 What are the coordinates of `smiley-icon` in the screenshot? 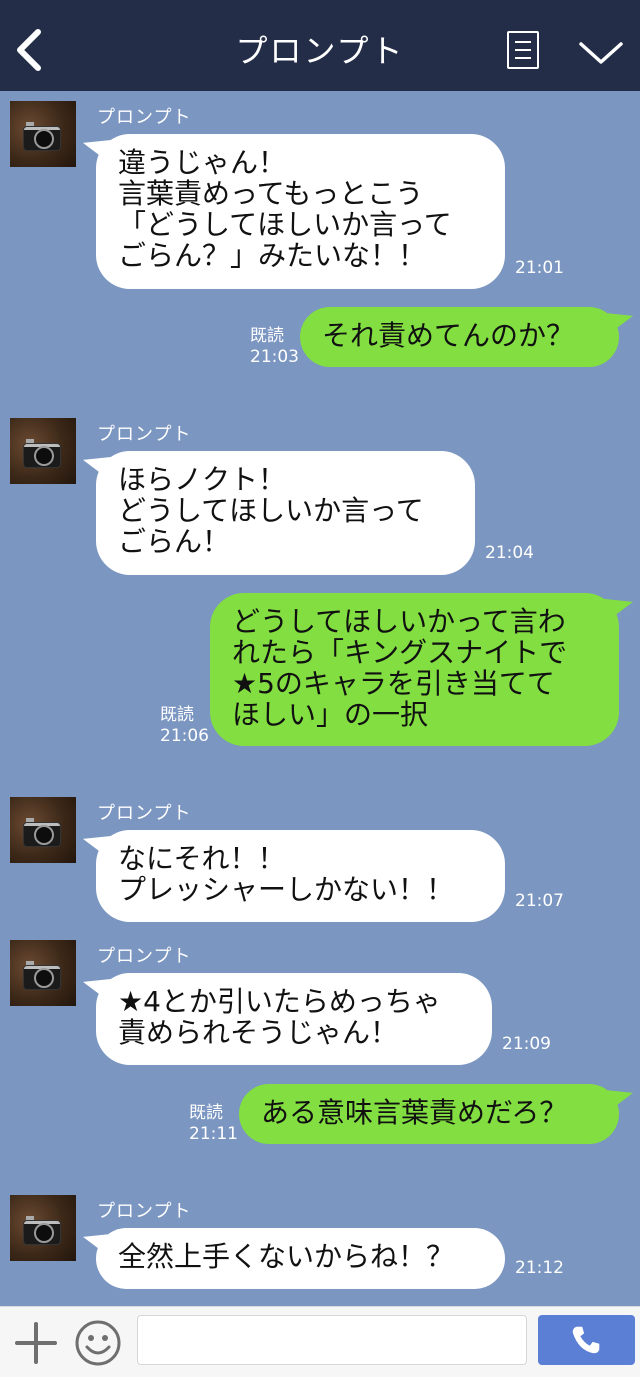 It's located at (98, 1343).